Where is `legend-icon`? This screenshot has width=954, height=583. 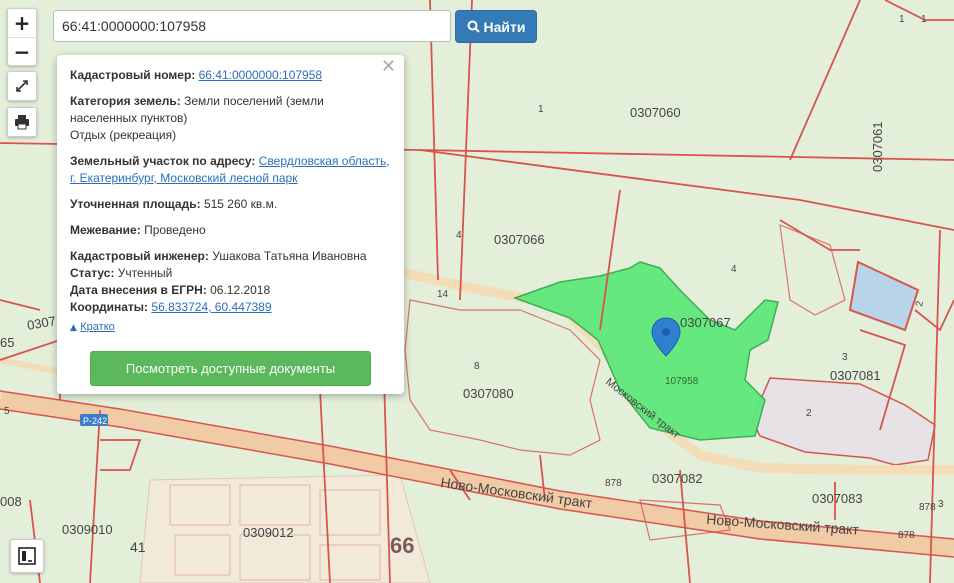
legend-icon is located at coordinates (27, 556).